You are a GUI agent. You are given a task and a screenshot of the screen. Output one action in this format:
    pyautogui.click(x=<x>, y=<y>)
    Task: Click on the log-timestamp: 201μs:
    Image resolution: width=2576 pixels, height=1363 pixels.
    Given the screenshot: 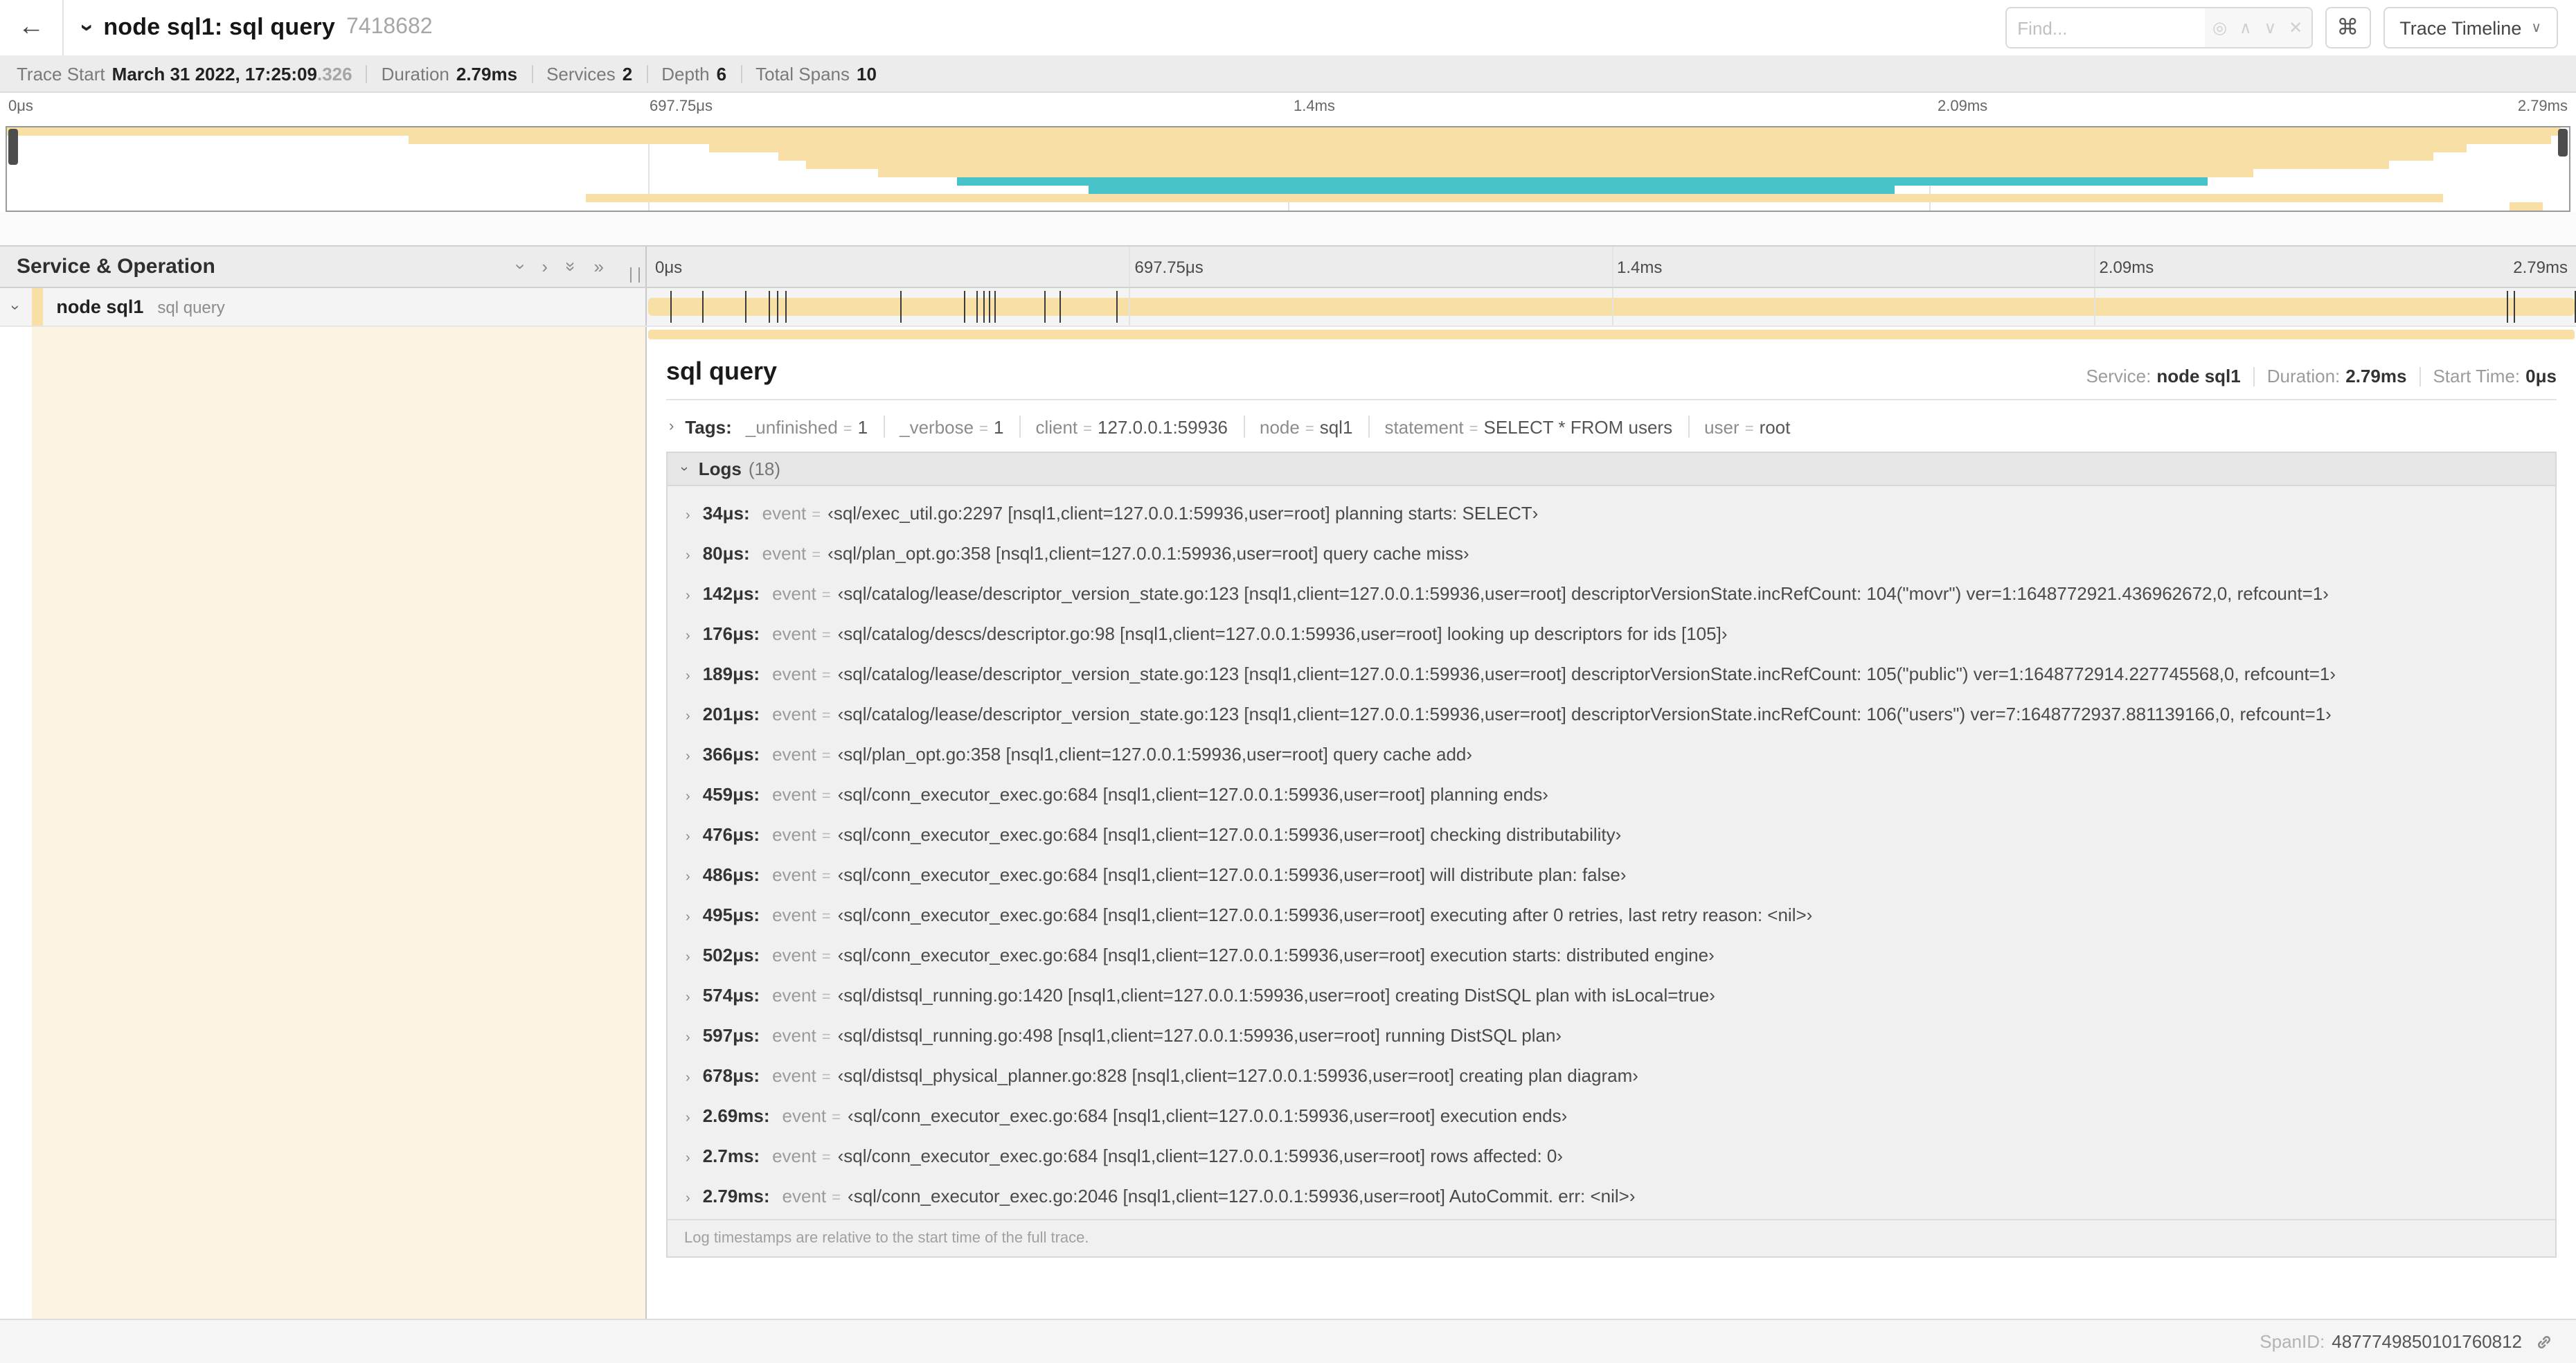 What is the action you would take?
    pyautogui.click(x=731, y=714)
    